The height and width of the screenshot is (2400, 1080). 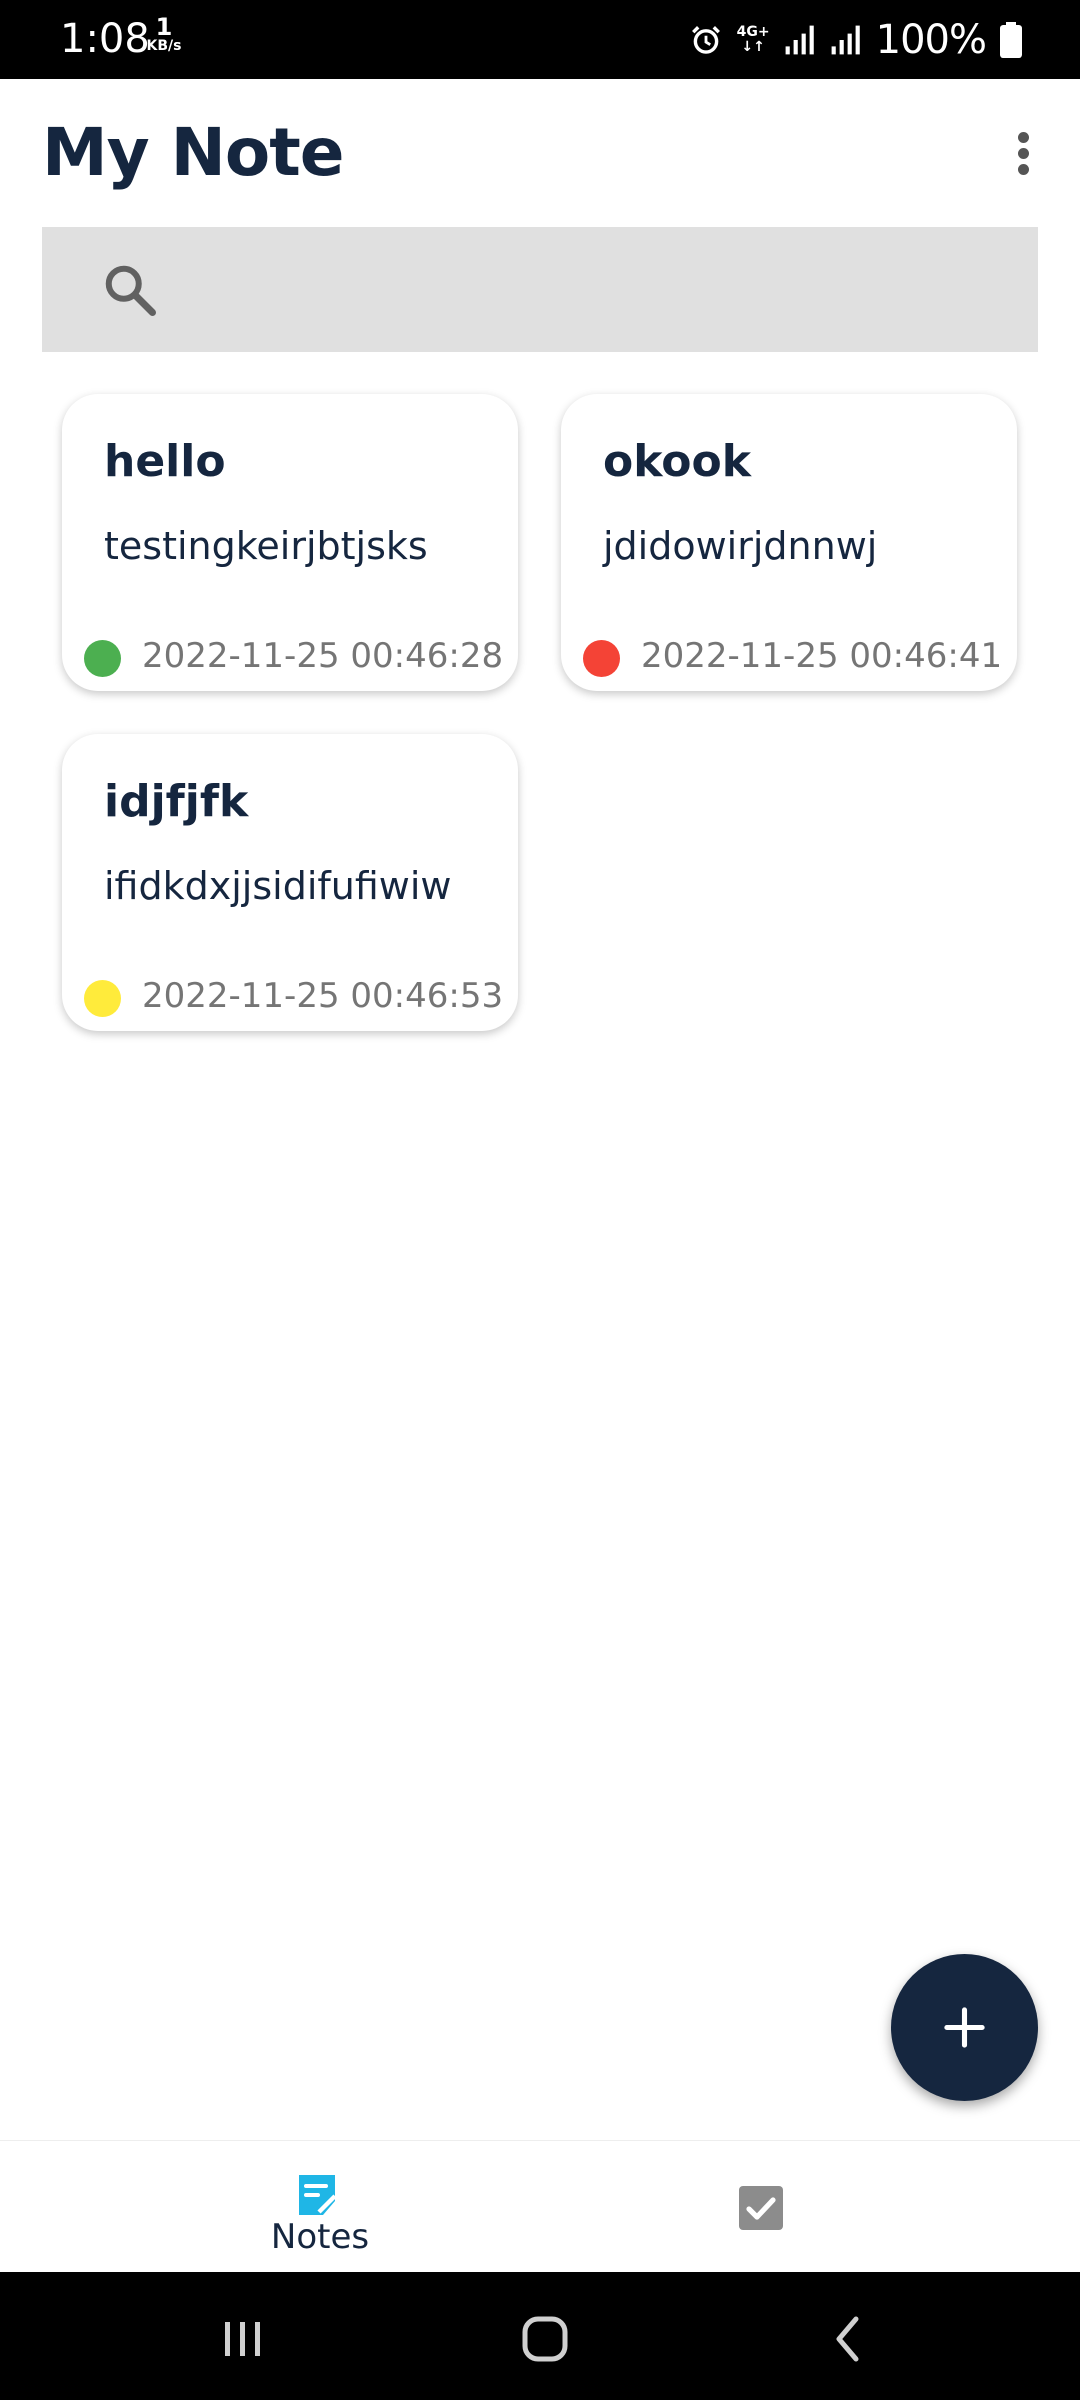 I want to click on note-body: jdidowirjdnnwj, so click(x=740, y=546).